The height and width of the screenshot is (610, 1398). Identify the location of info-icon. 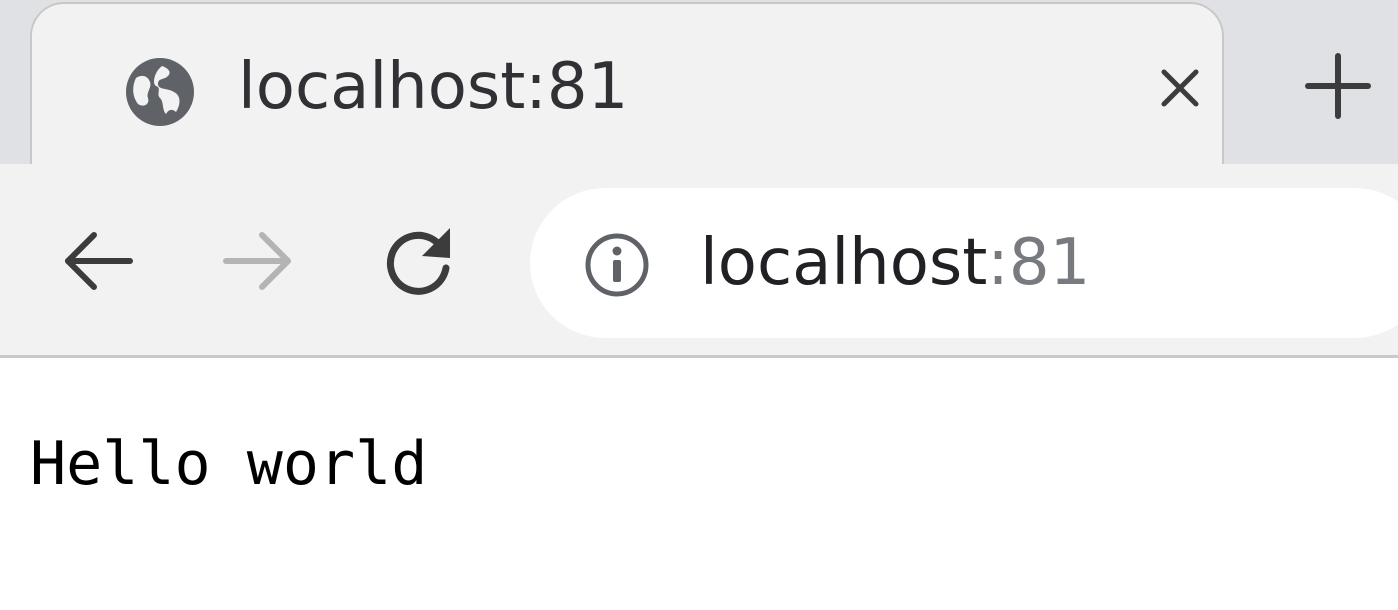
(617, 265).